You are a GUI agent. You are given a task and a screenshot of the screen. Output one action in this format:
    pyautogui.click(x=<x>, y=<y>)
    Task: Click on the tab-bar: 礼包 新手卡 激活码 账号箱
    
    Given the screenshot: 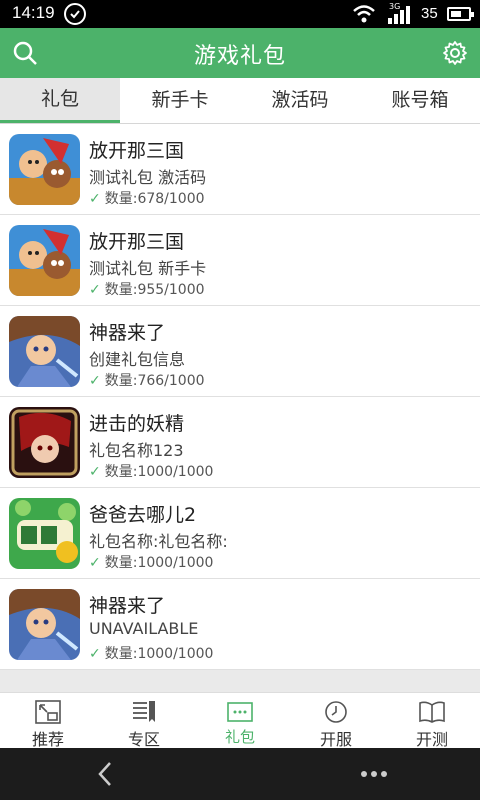 What is the action you would take?
    pyautogui.click(x=240, y=101)
    